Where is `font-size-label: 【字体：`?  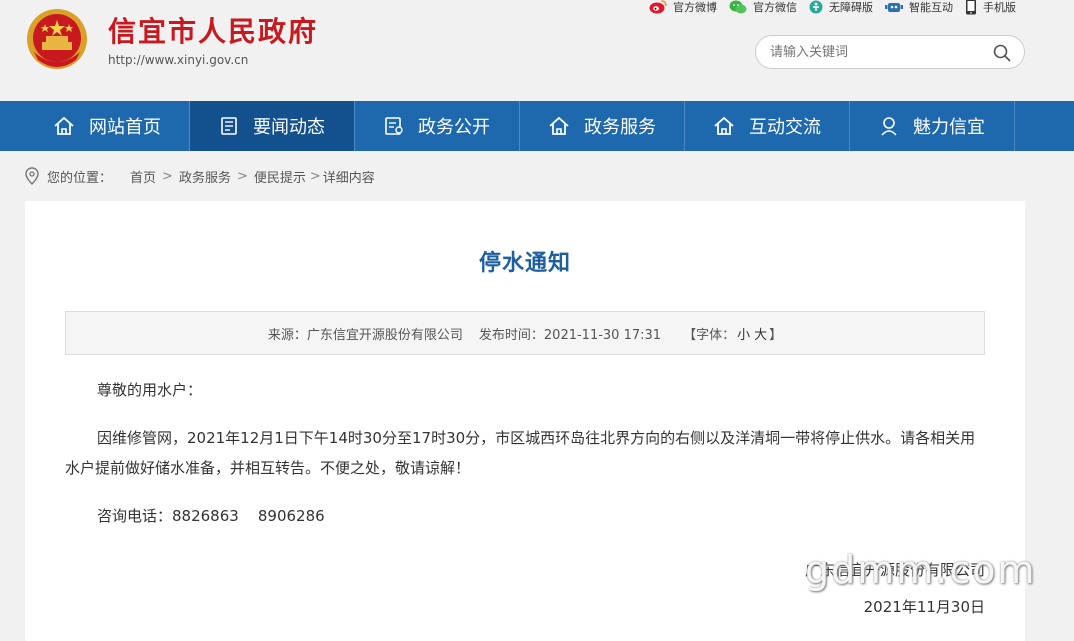
font-size-label: 【字体： is located at coordinates (709, 335).